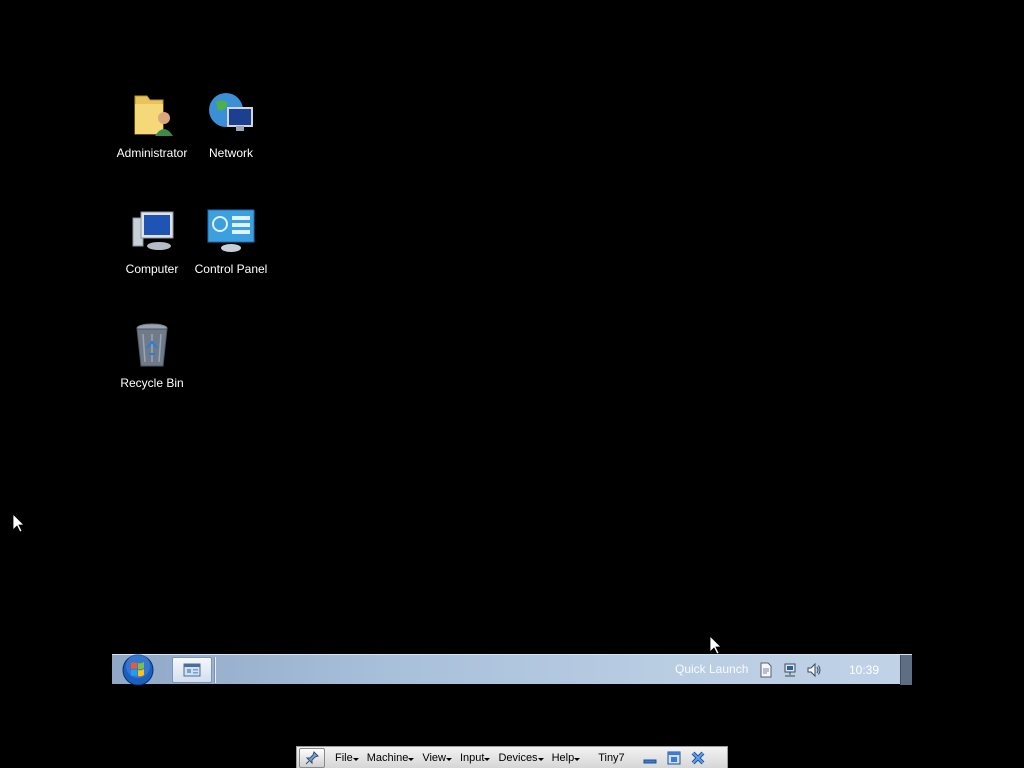  Describe the element at coordinates (231, 269) in the screenshot. I see `desktop-icon-label: Control Panel` at that location.